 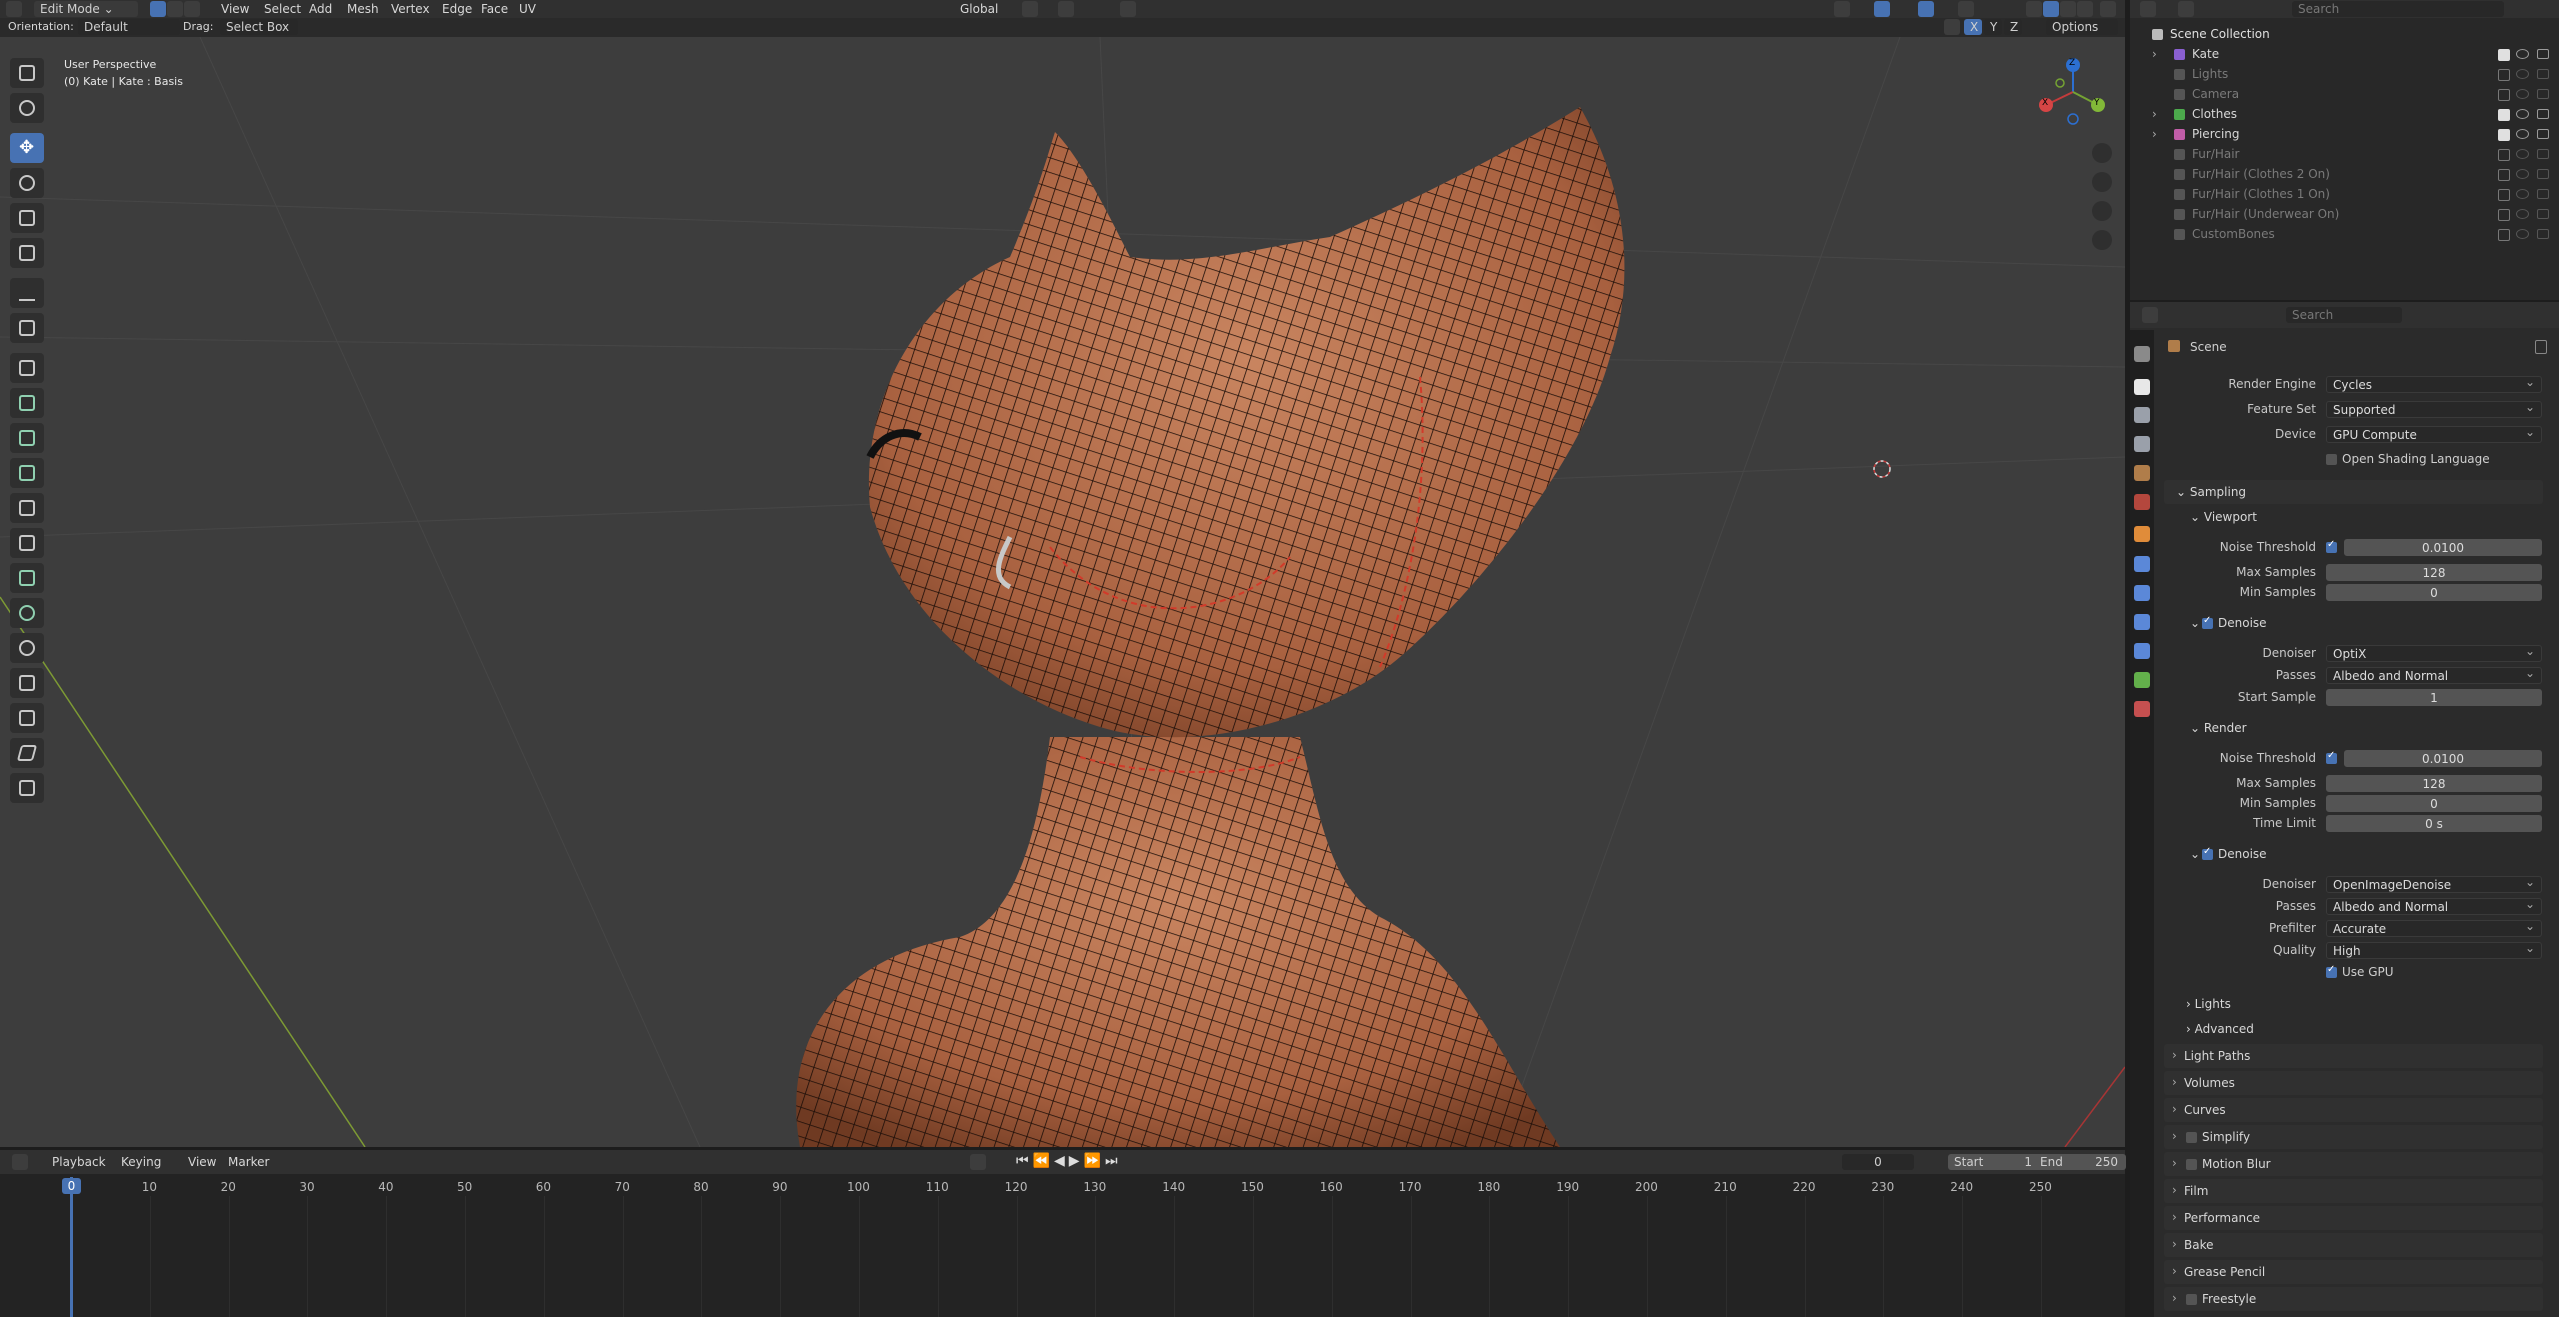 What do you see at coordinates (2443, 547) in the screenshot?
I see `vp-noise-threshold-field: 0.0100` at bounding box center [2443, 547].